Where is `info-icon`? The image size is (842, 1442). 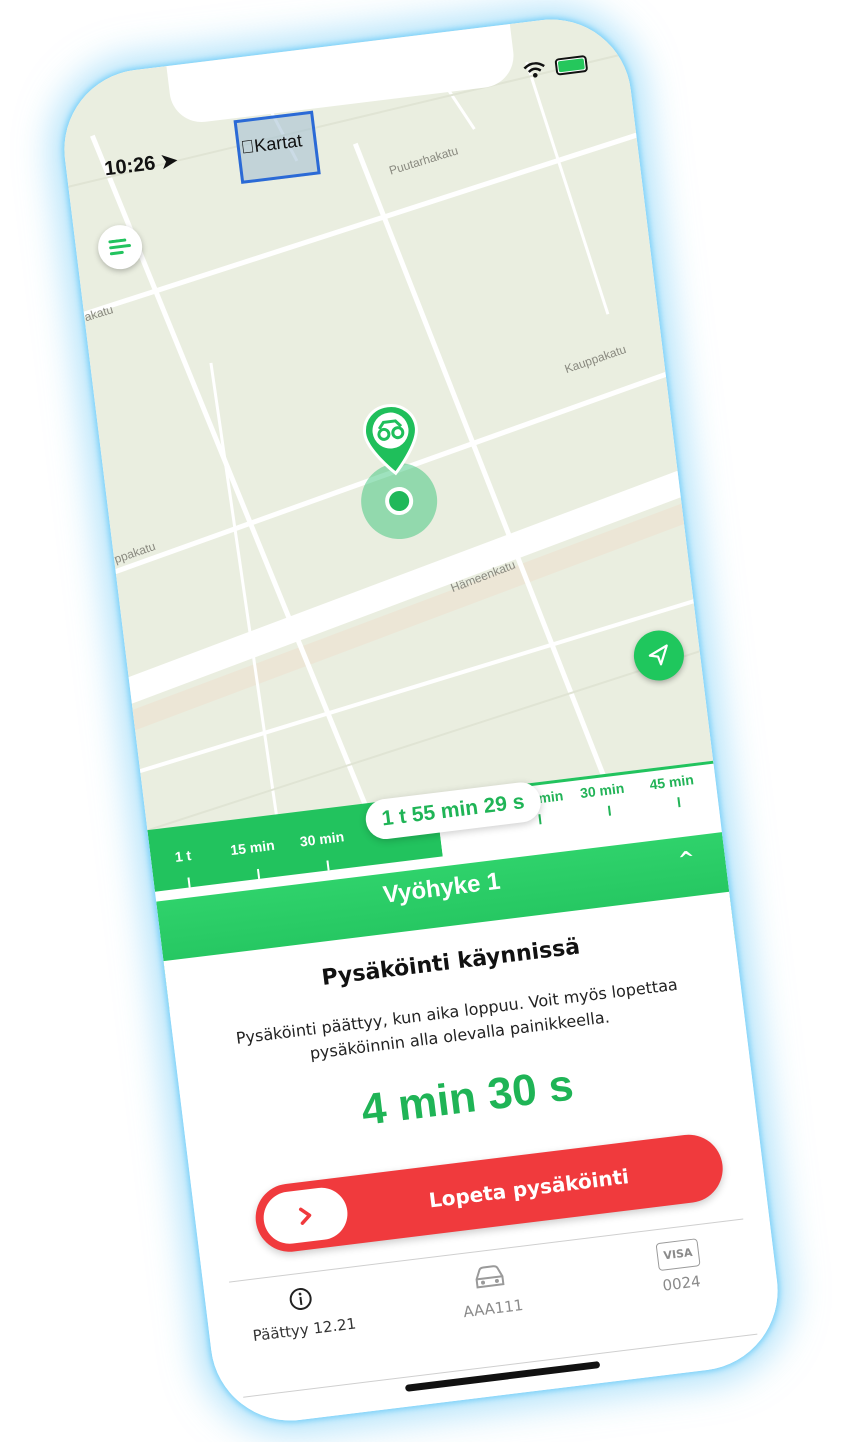
info-icon is located at coordinates (300, 1298).